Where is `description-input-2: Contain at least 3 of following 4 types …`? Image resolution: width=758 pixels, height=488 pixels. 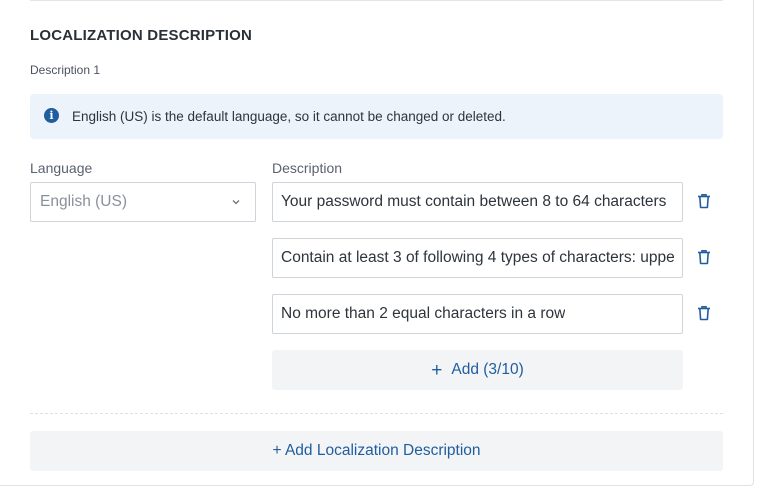 description-input-2: Contain at least 3 of following 4 types … is located at coordinates (477, 258).